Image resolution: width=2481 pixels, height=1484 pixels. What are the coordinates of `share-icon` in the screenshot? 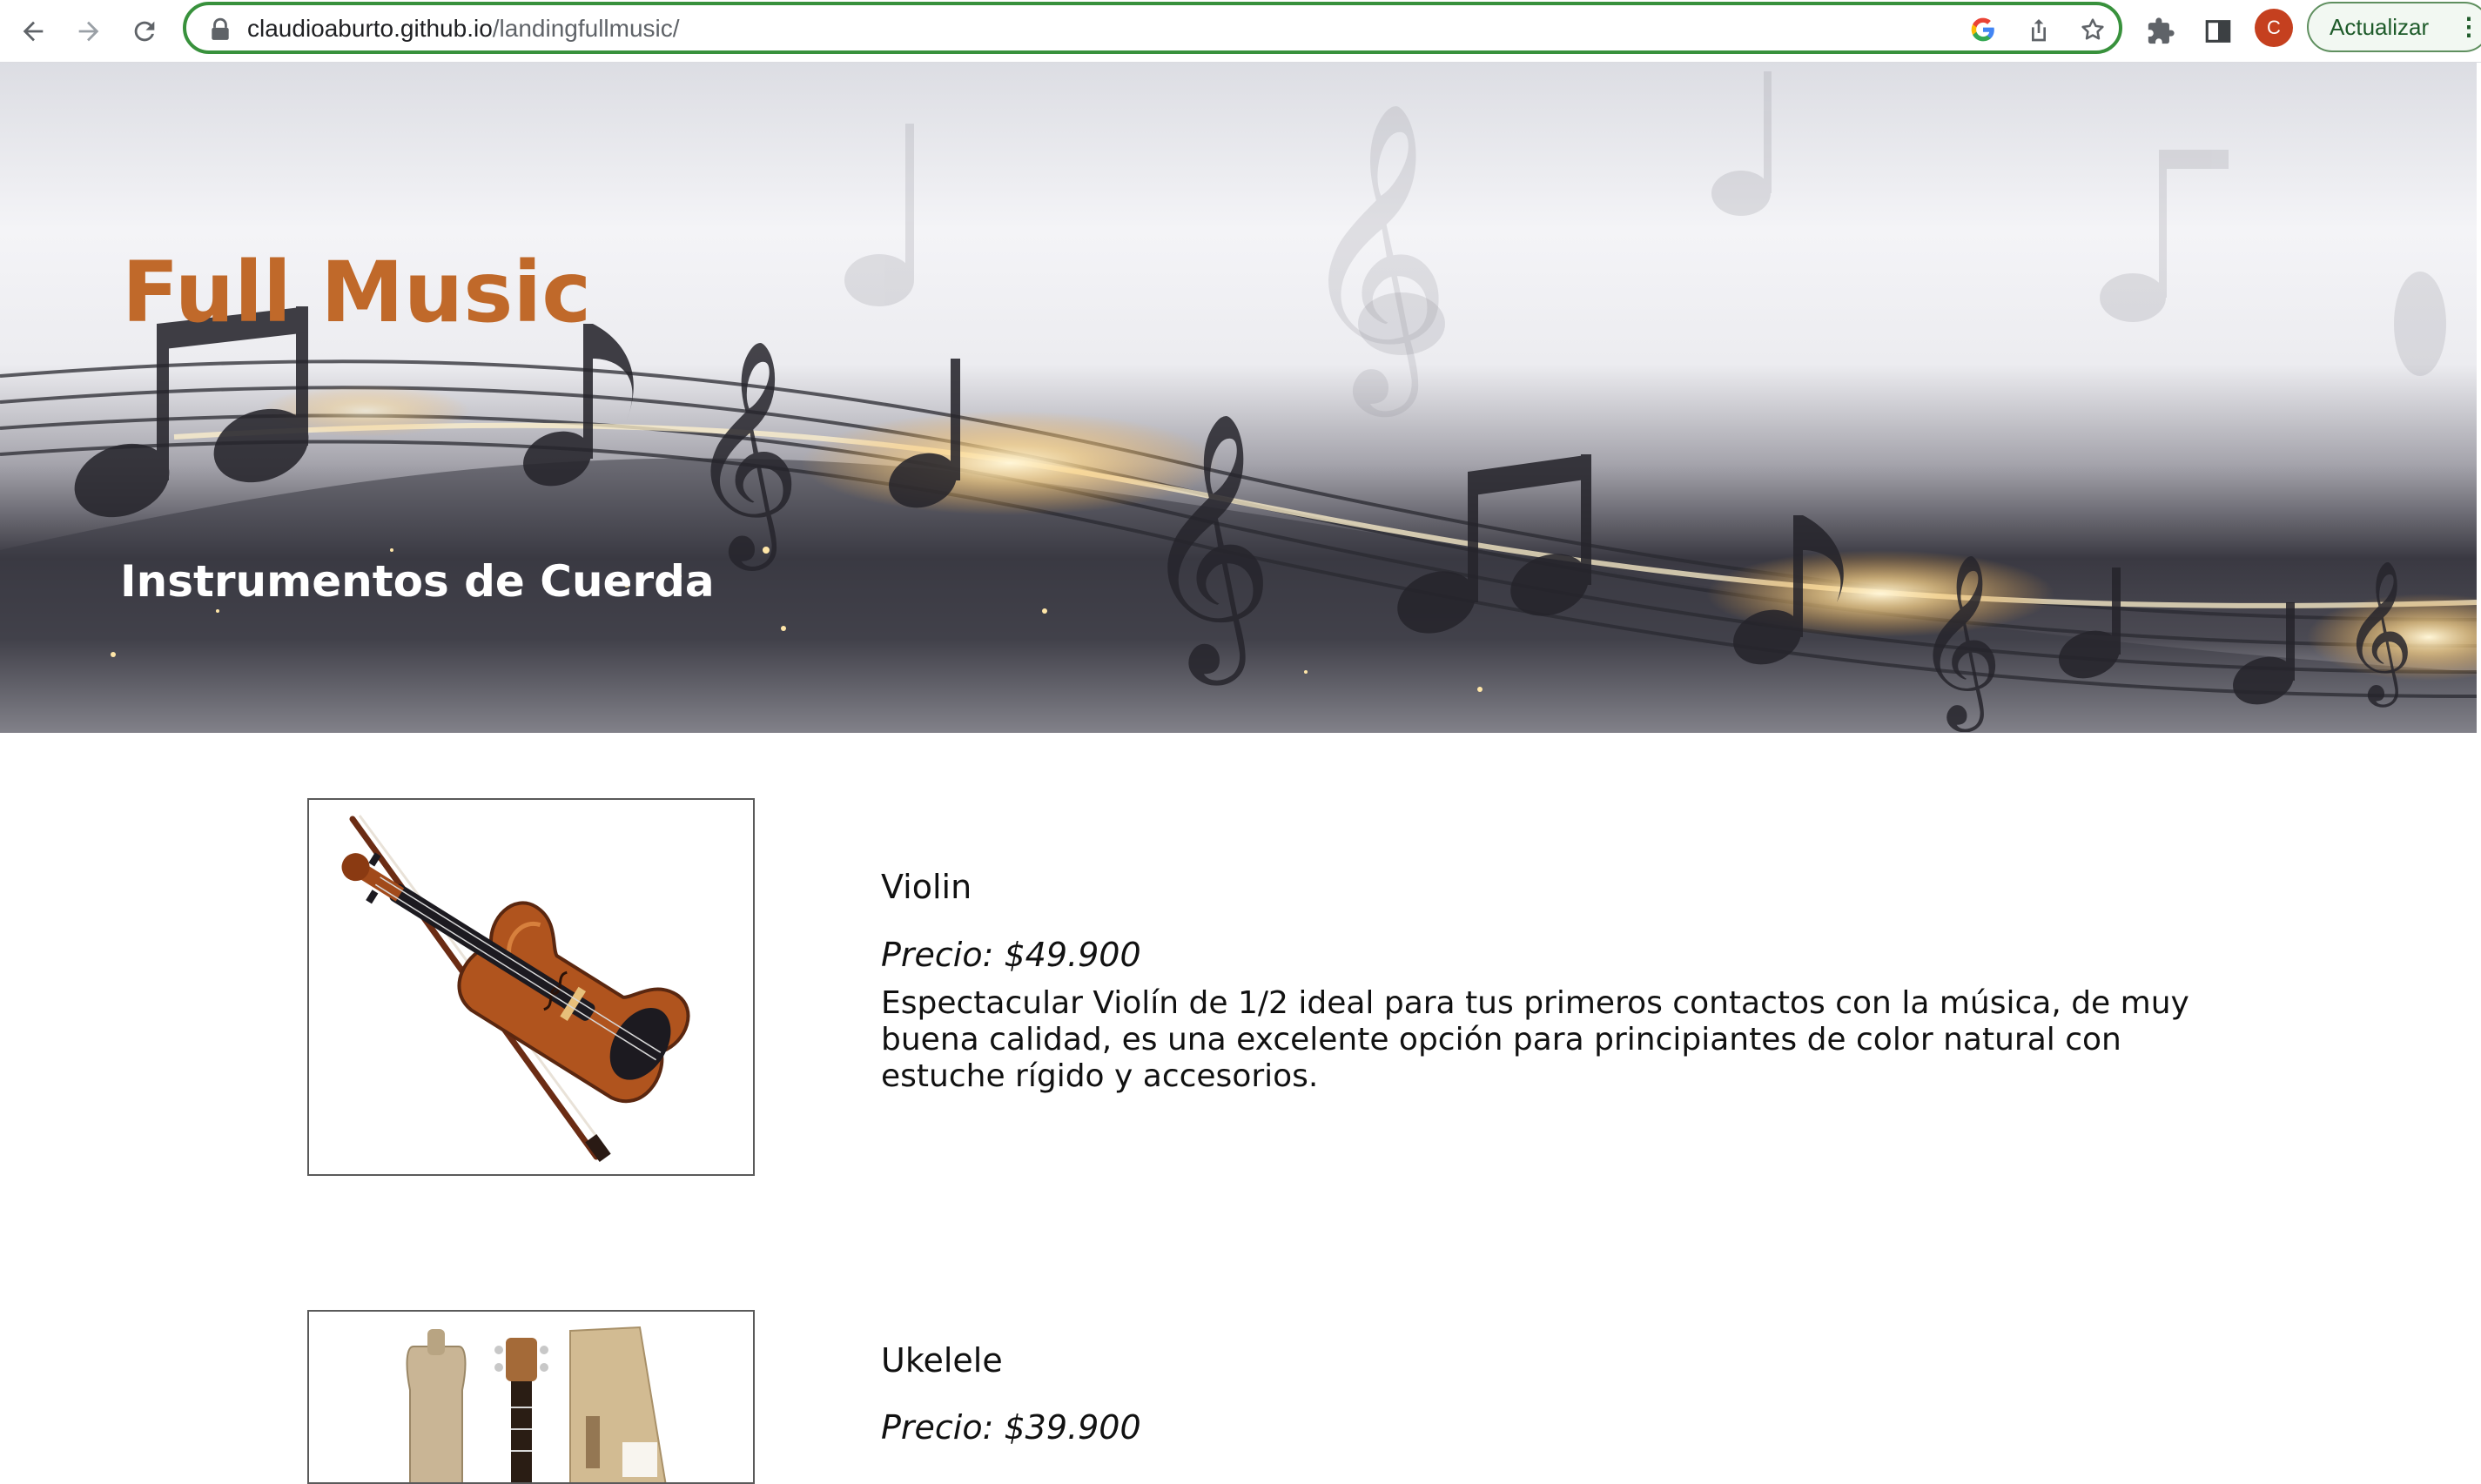 It's located at (2039, 30).